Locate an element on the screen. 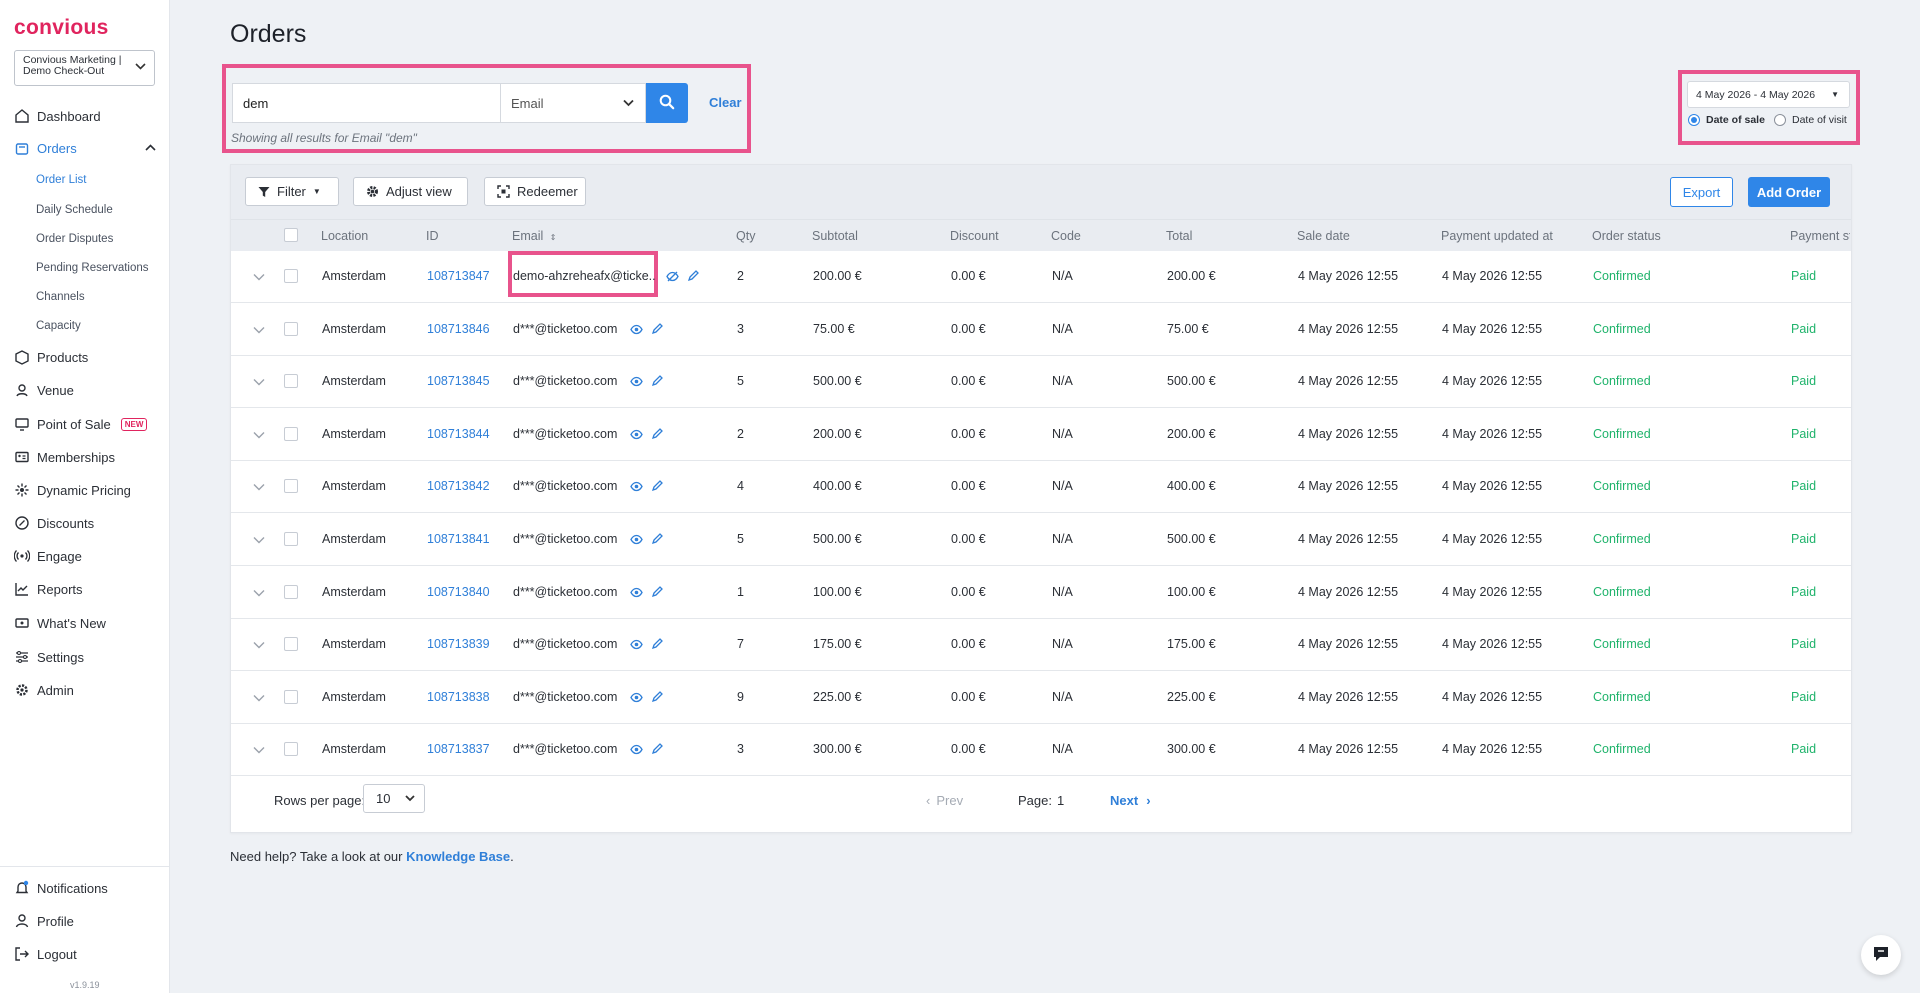 The width and height of the screenshot is (1920, 993). order-id-link: 108713841 is located at coordinates (458, 539).